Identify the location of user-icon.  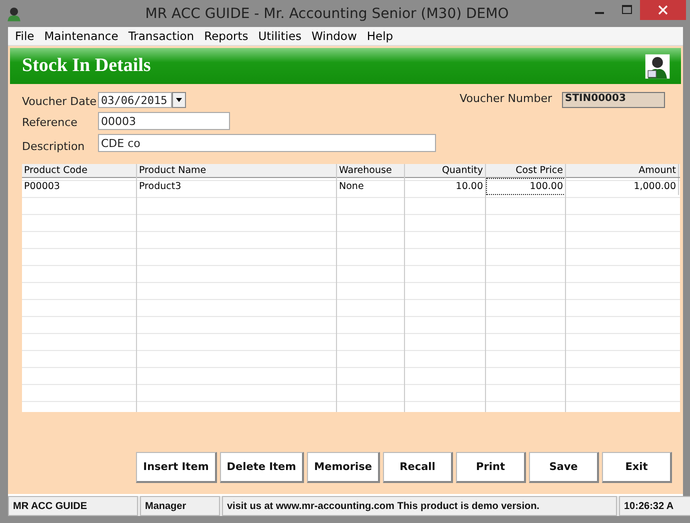
(657, 66).